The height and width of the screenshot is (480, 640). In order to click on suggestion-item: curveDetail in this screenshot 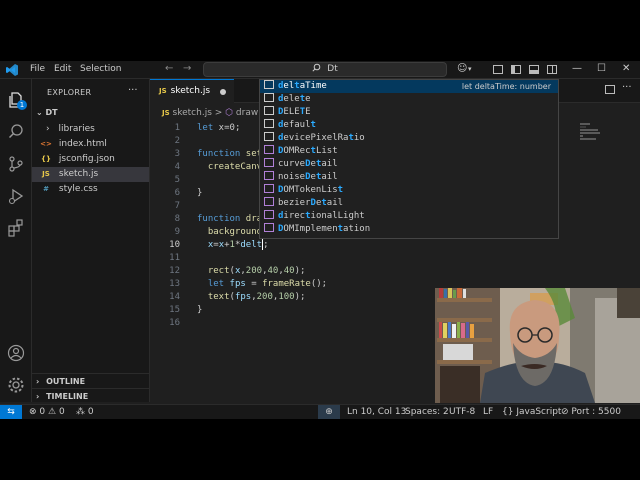, I will do `click(409, 164)`.